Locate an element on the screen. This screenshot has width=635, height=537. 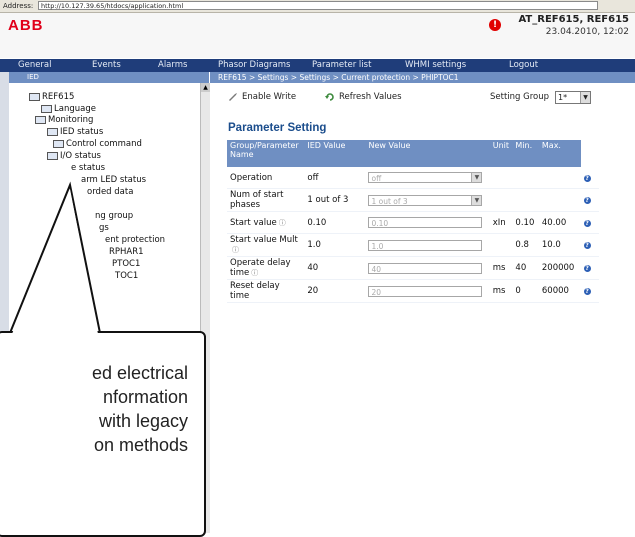
tree-label: Language is located at coordinates (75, 109).